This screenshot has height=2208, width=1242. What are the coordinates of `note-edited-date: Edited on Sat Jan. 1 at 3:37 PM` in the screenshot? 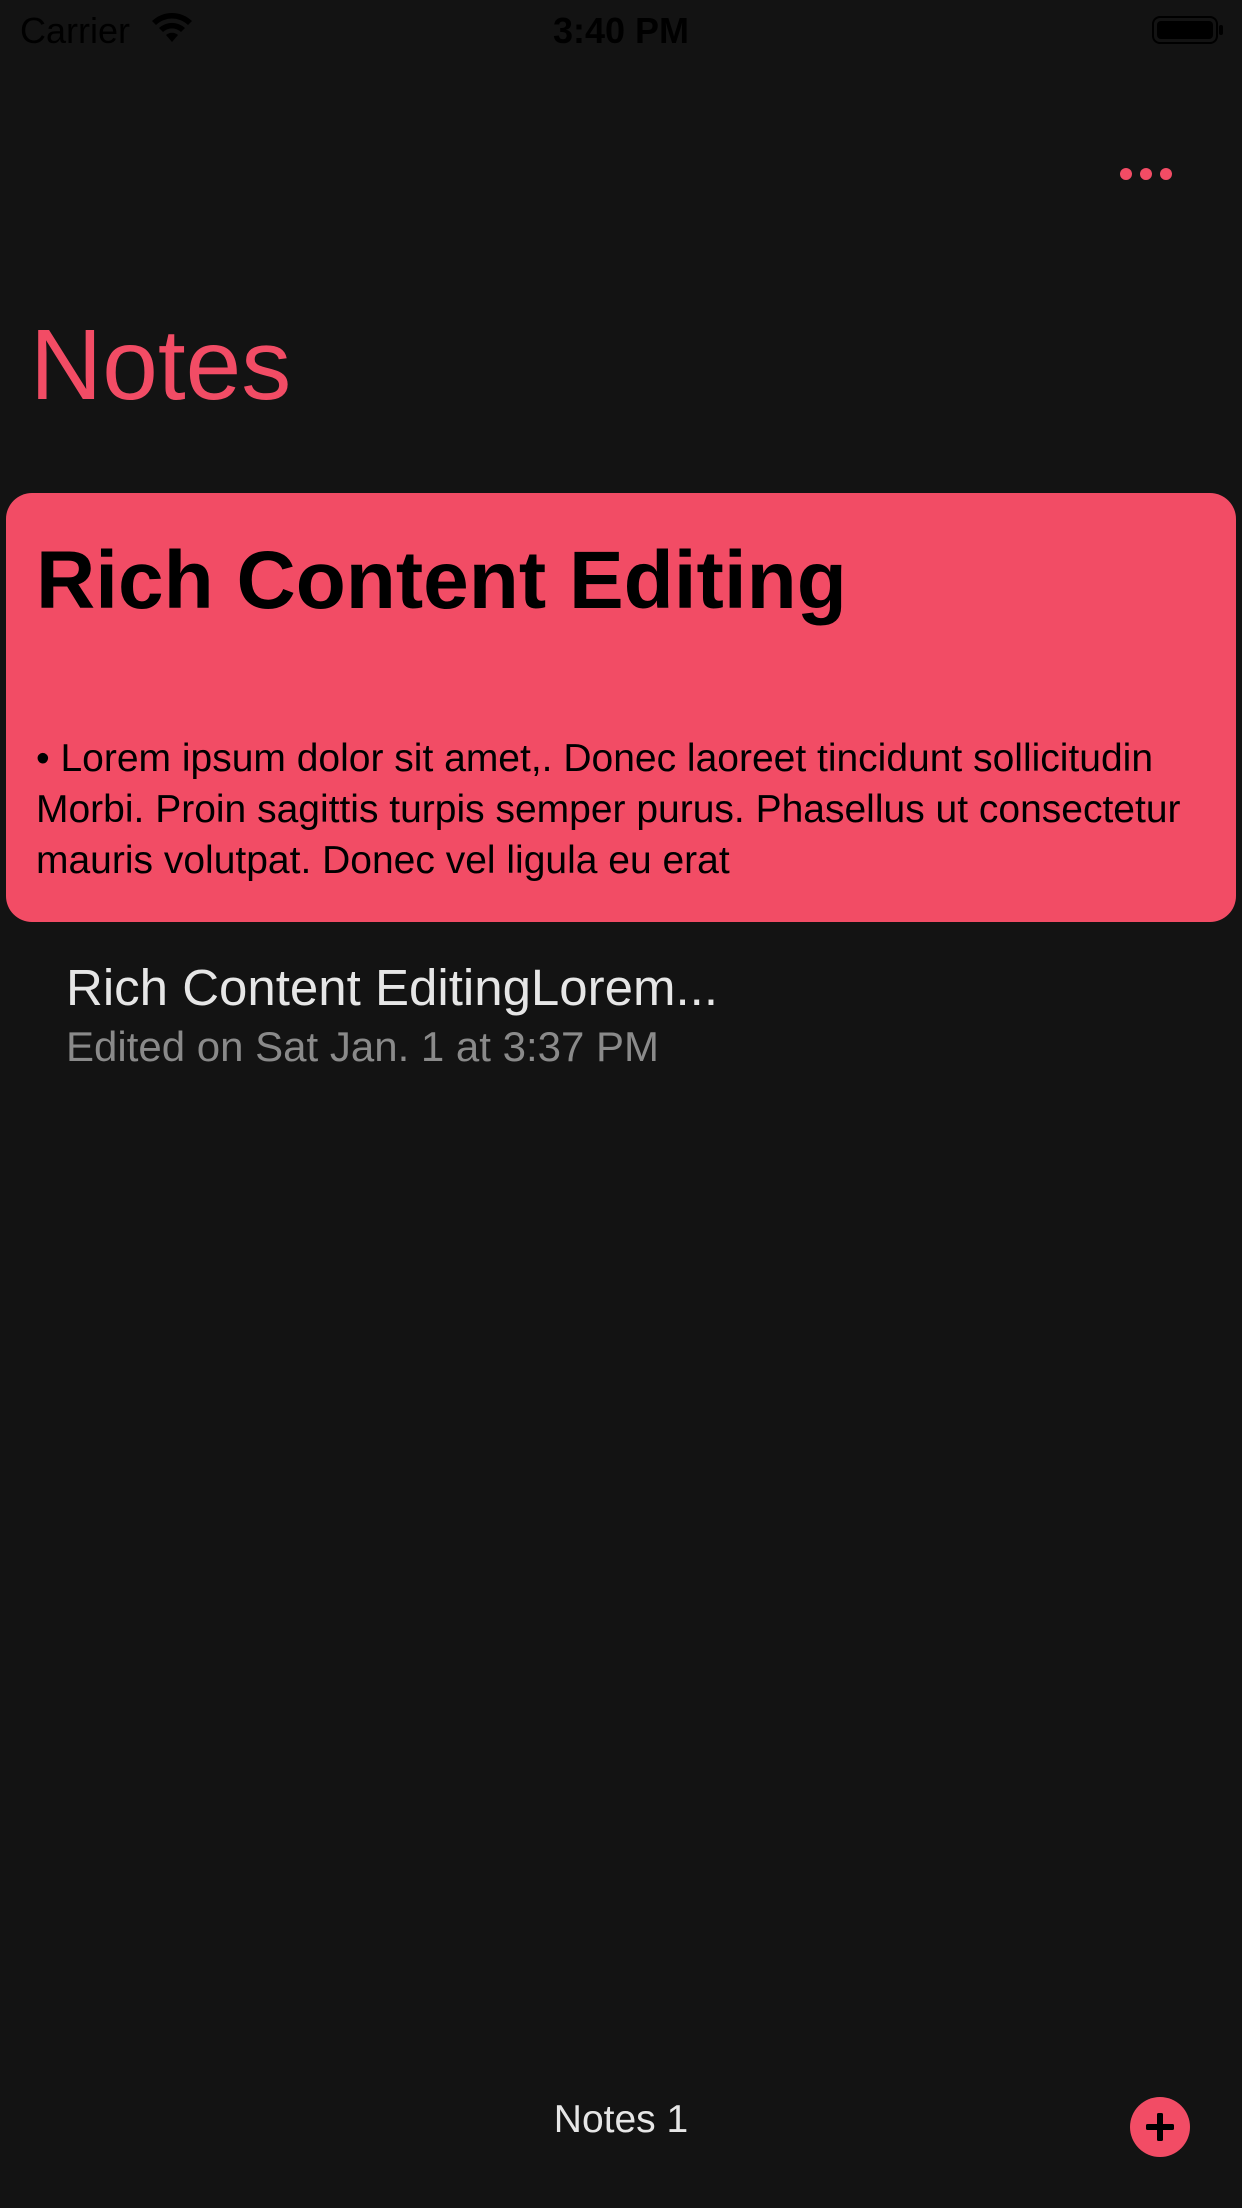 It's located at (363, 1046).